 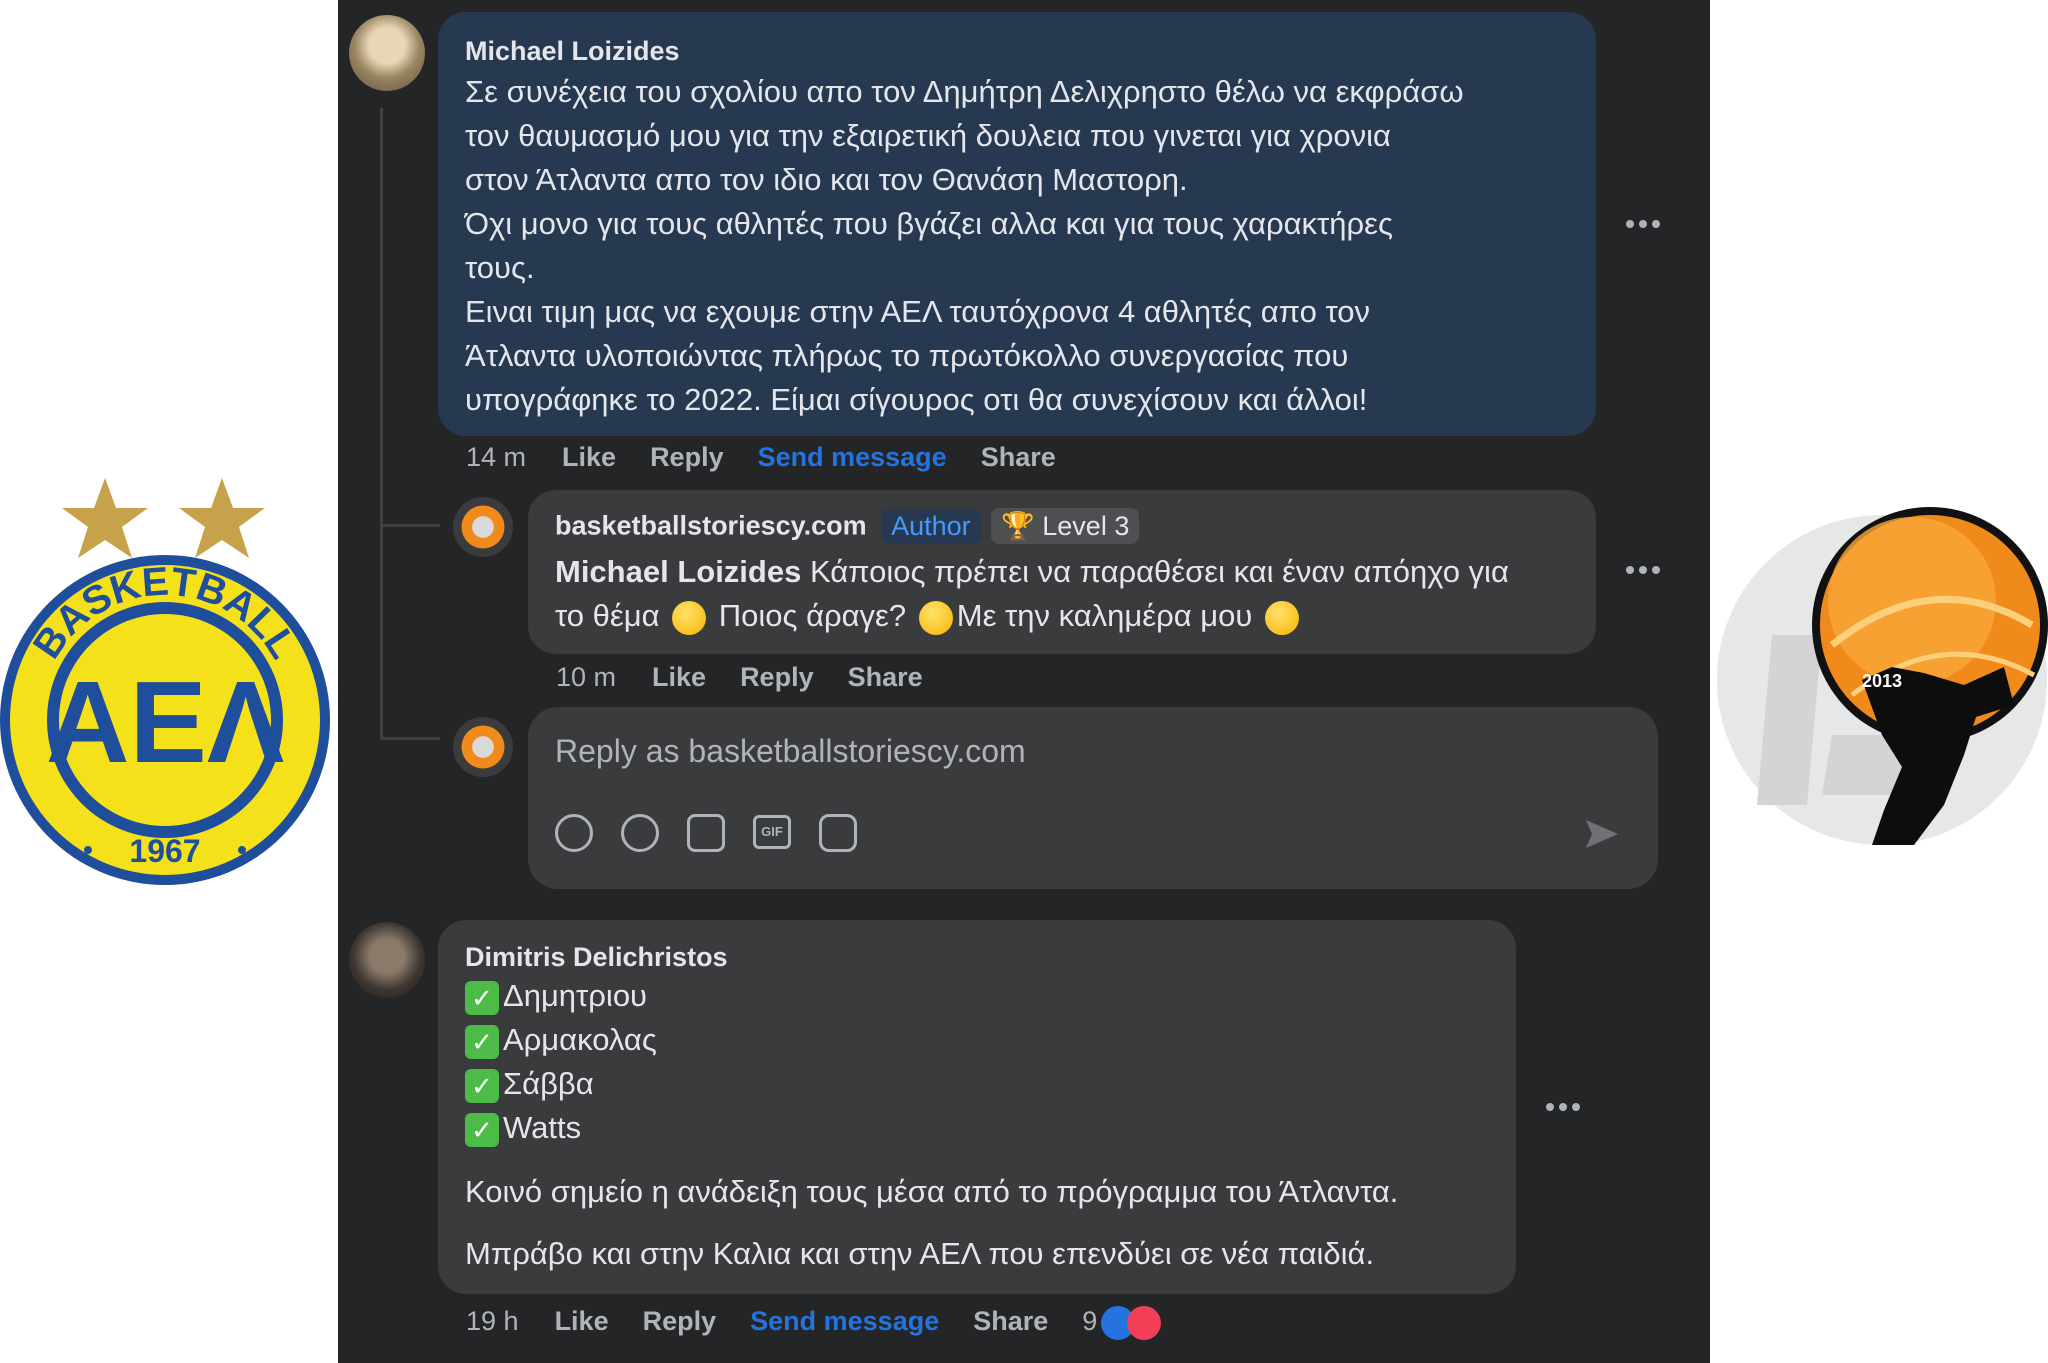 I want to click on reaction-count: 9, so click(x=1089, y=1321).